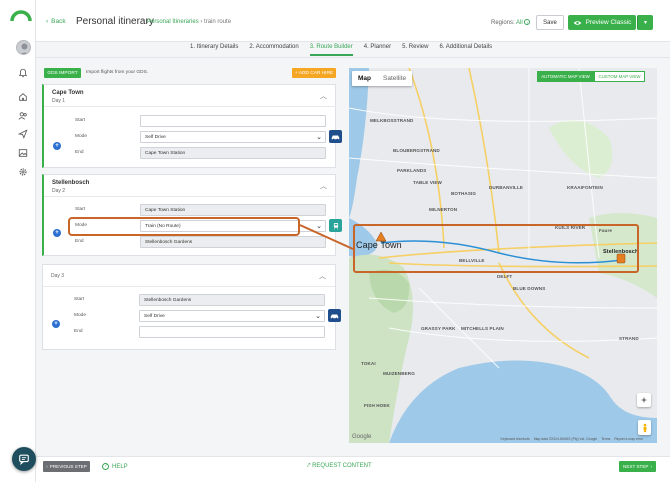 This screenshot has width=670, height=482. Describe the element at coordinates (503, 23) in the screenshot. I see `regions-label: Regions:` at that location.